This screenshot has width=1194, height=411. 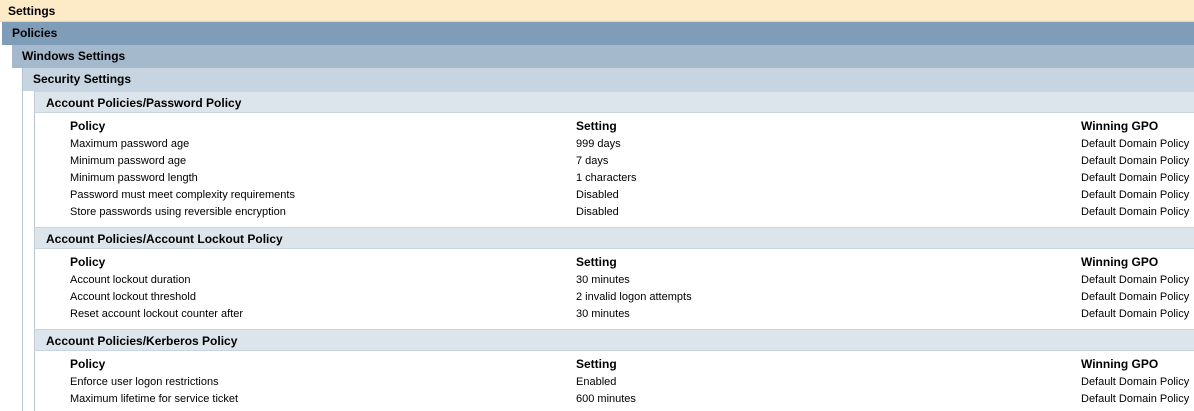 What do you see at coordinates (597, 11) in the screenshot?
I see `settings-header: Settings` at bounding box center [597, 11].